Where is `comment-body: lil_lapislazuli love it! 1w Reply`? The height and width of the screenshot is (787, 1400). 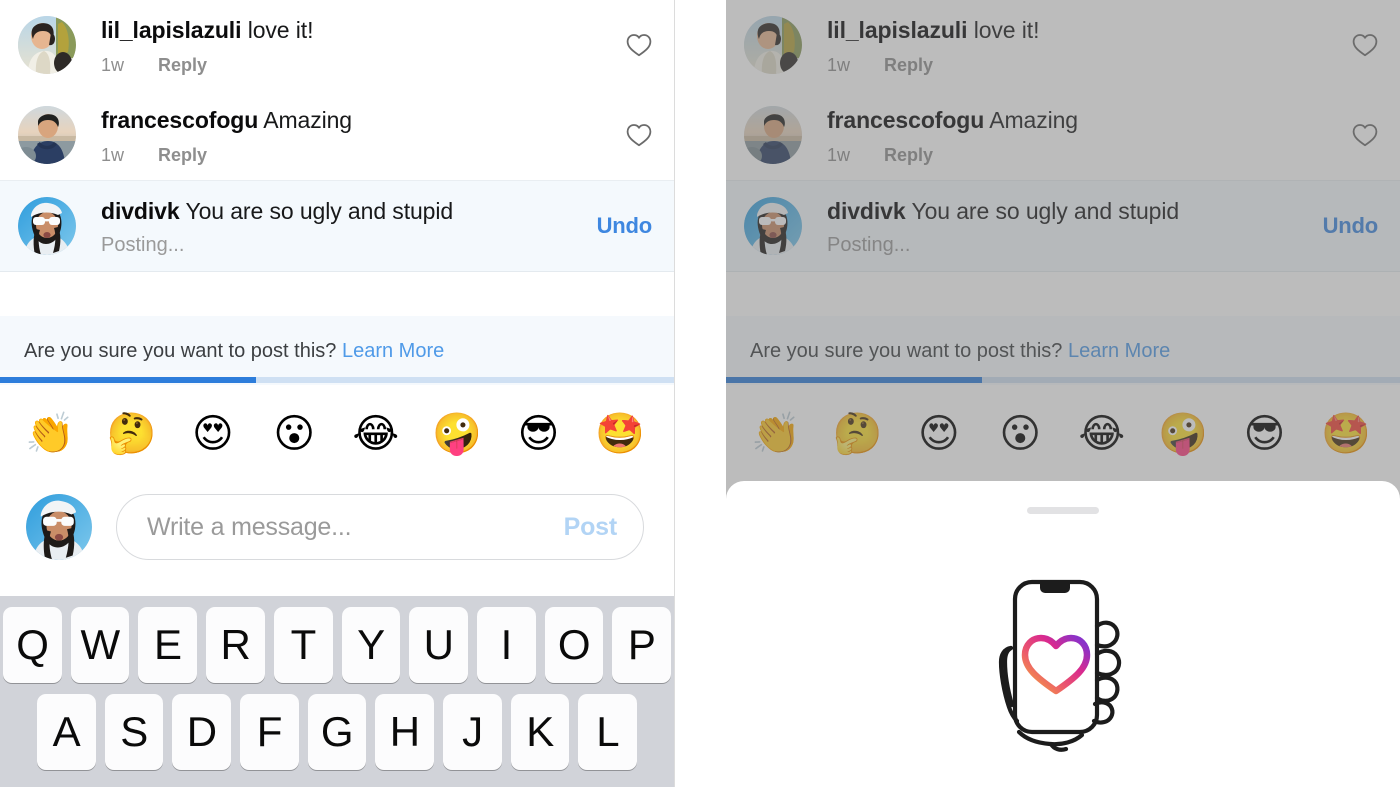 comment-body: lil_lapislazuli love it! 1w Reply is located at coordinates (1072, 45).